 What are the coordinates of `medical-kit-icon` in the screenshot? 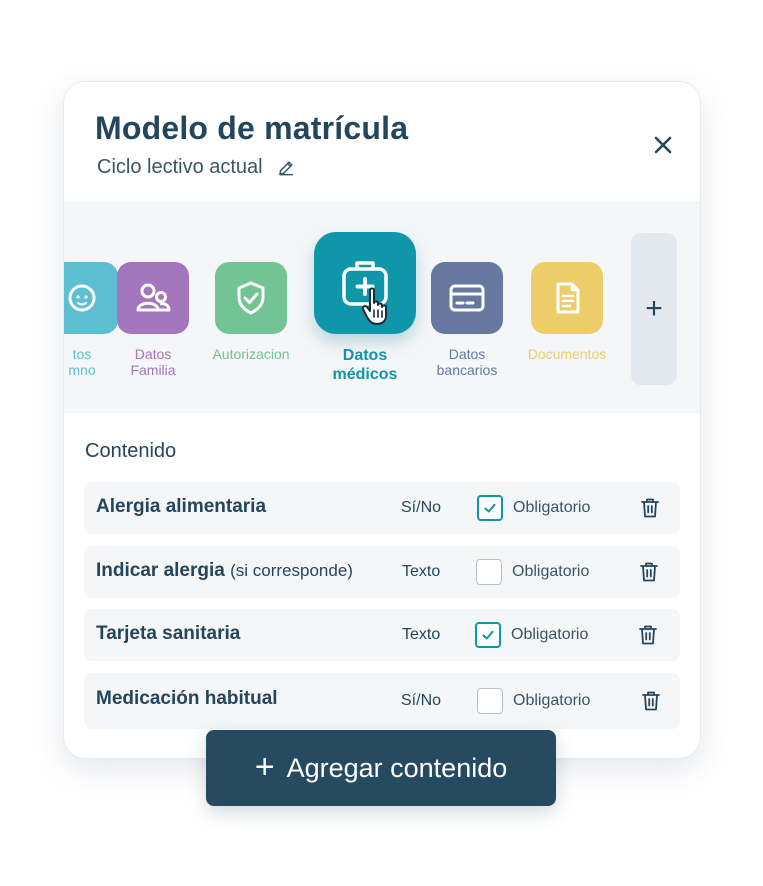 It's located at (365, 283).